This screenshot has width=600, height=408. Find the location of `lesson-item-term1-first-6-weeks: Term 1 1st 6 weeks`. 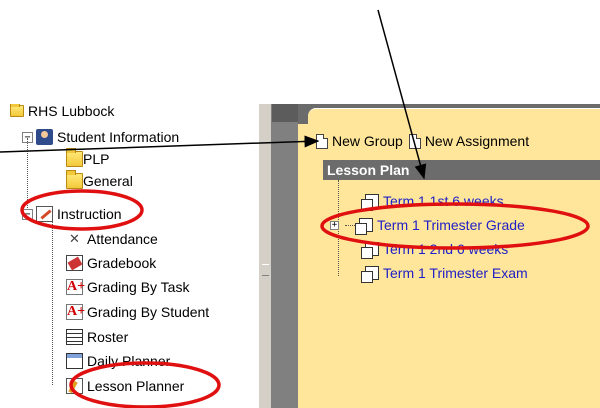

lesson-item-term1-first-6-weeks: Term 1 1st 6 weeks is located at coordinates (432, 201).